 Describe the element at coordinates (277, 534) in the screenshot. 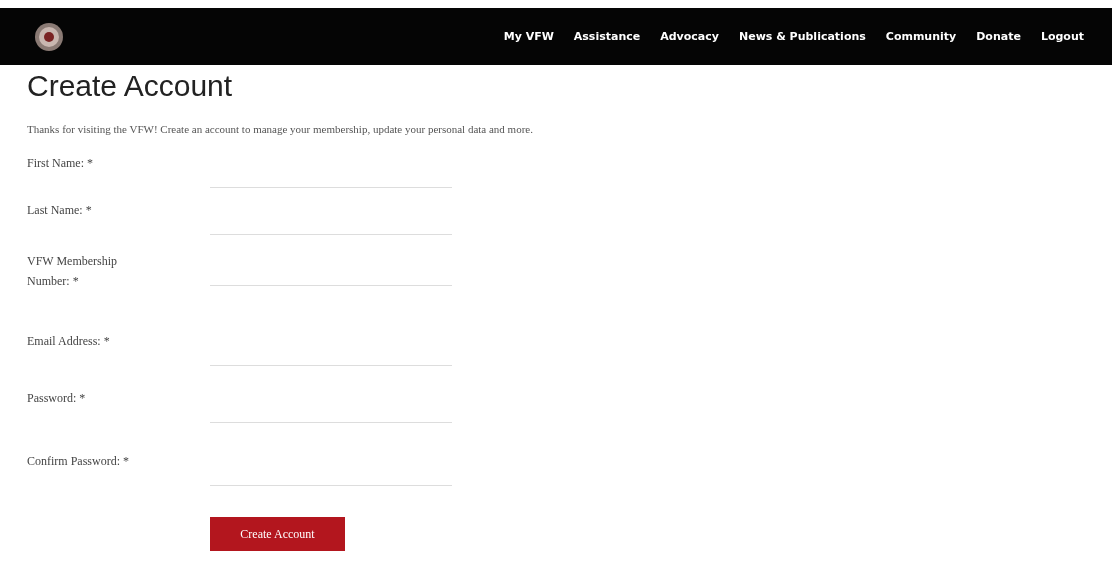

I see `create-account-button: Create Account` at that location.